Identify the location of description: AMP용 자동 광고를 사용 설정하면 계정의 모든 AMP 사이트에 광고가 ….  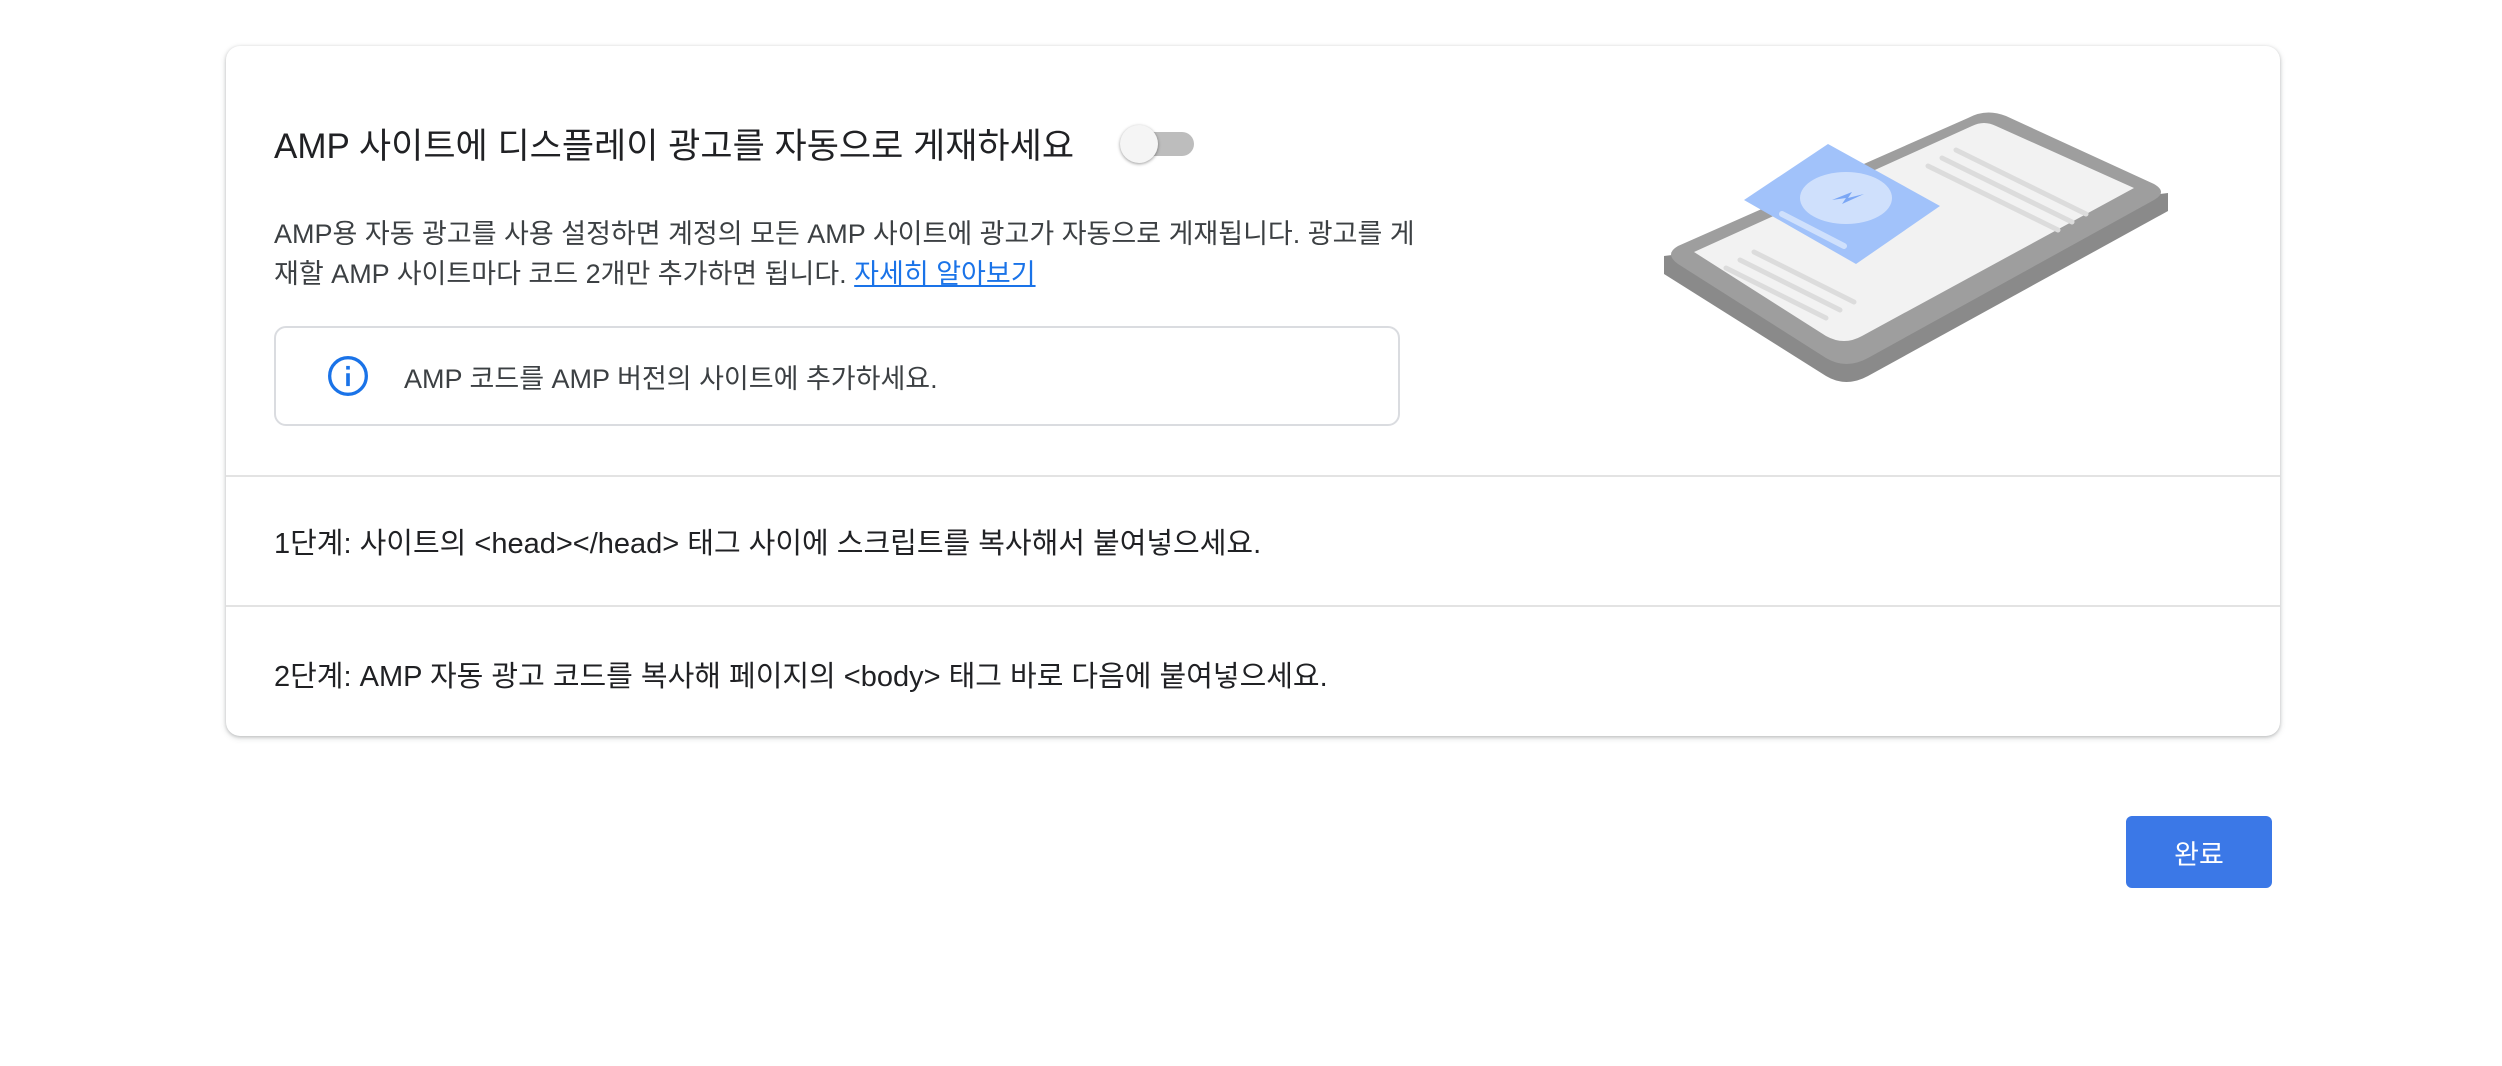
(849, 254).